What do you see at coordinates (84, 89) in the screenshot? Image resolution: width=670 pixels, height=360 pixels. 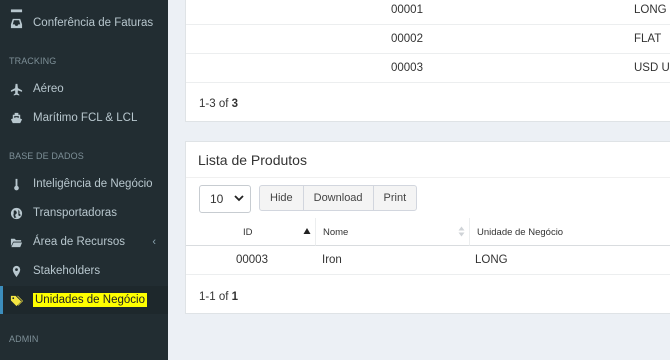 I see `sidebar-item-aereo: Aéreo` at bounding box center [84, 89].